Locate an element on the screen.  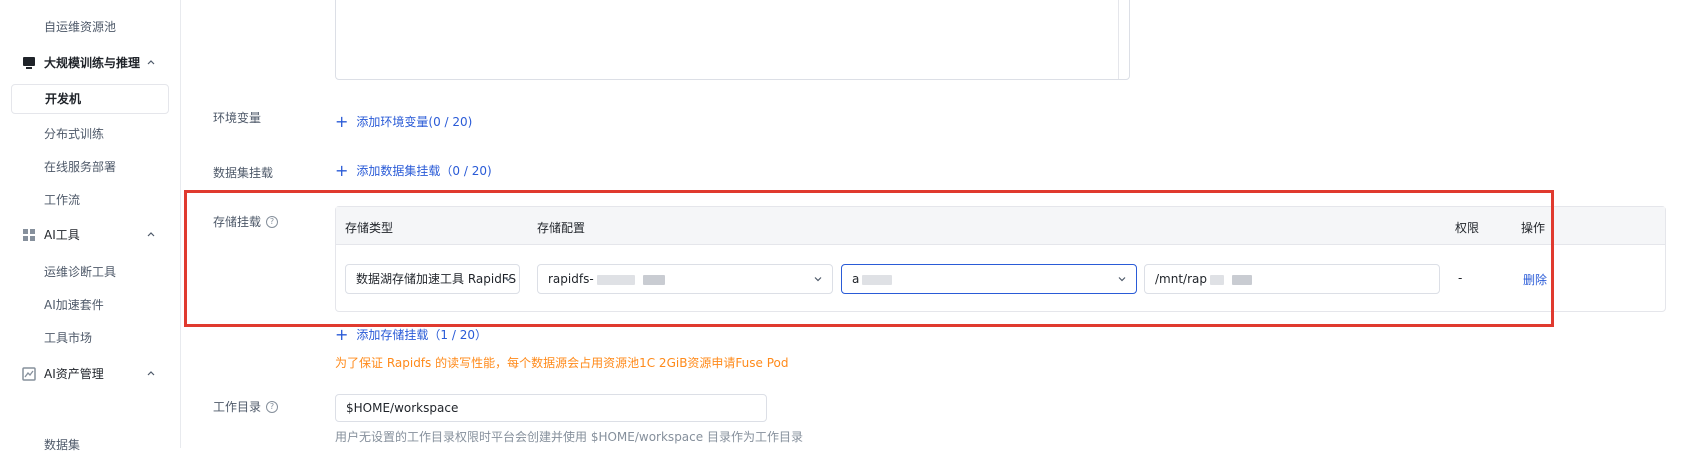
add-storage-mount-button: + 添加存储挂载（1 / 20） is located at coordinates (411, 334).